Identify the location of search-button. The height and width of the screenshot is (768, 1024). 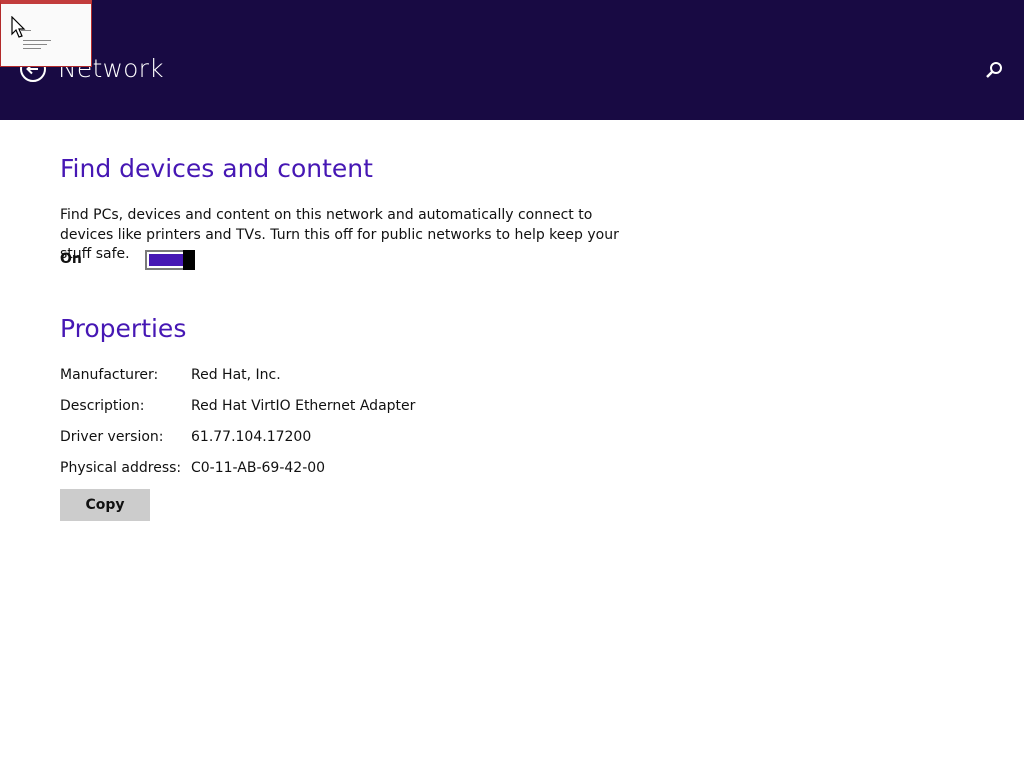
(994, 70).